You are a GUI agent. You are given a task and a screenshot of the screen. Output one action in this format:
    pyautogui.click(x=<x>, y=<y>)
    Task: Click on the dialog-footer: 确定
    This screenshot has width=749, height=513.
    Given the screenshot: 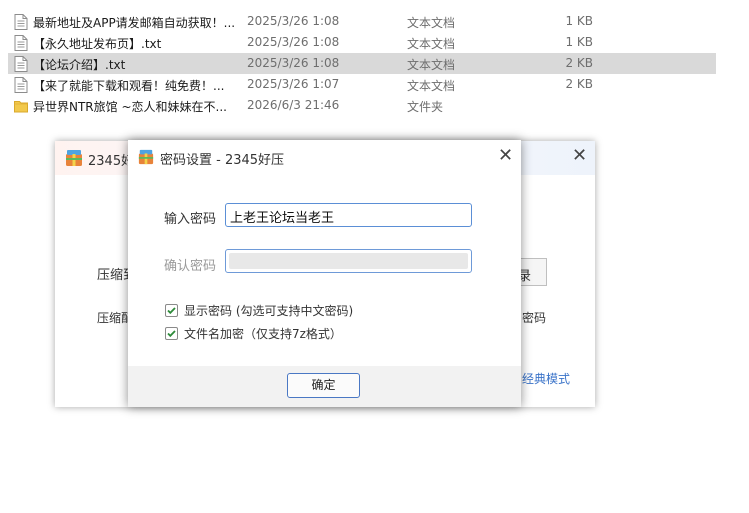 What is the action you would take?
    pyautogui.click(x=324, y=386)
    